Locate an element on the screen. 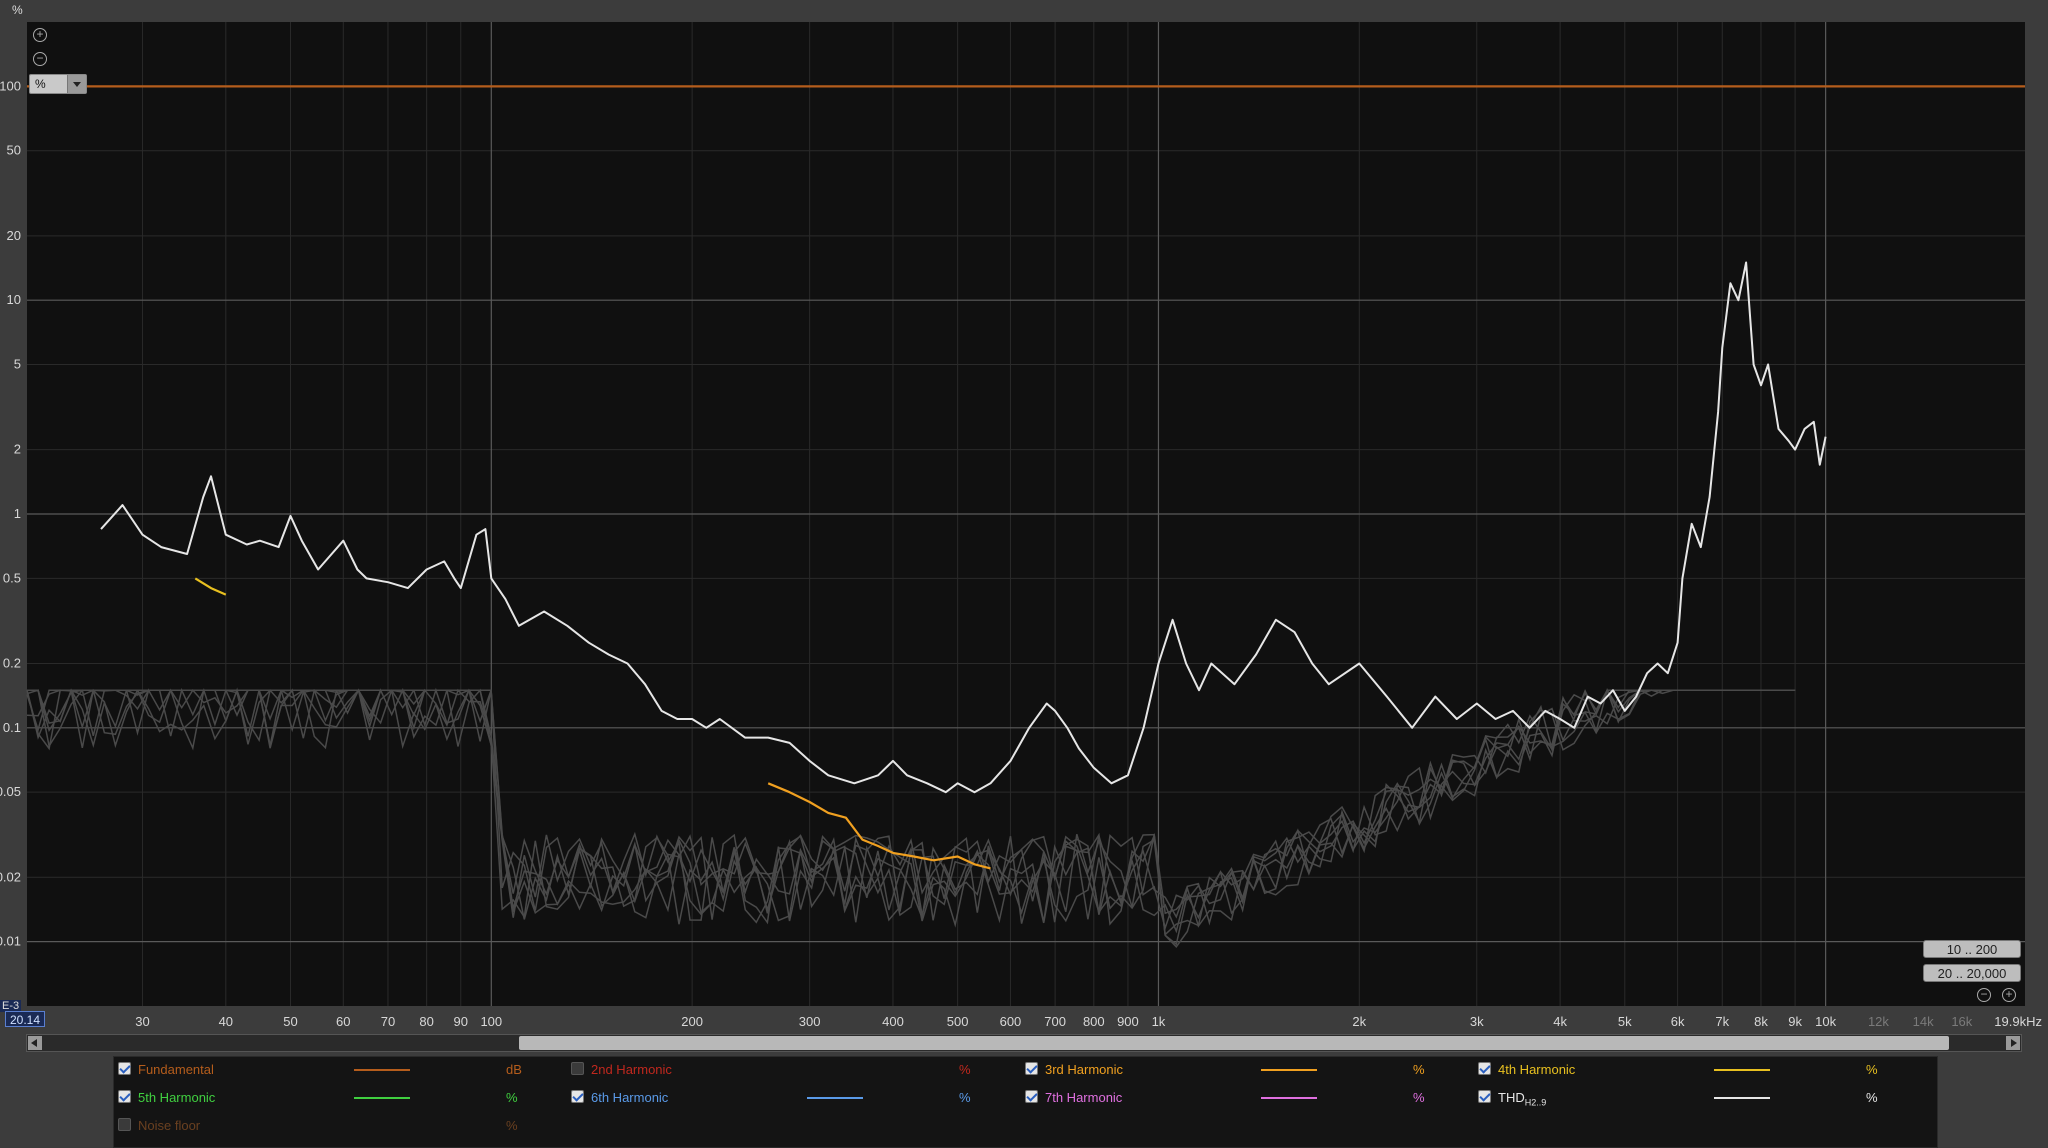 Image resolution: width=2048 pixels, height=1148 pixels. legend-name: 5th Harmonic is located at coordinates (177, 1097).